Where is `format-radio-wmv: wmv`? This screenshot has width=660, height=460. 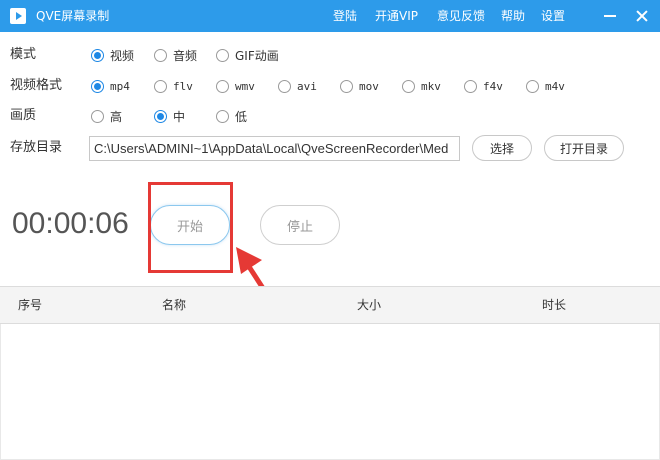
format-radio-wmv: wmv is located at coordinates (235, 86).